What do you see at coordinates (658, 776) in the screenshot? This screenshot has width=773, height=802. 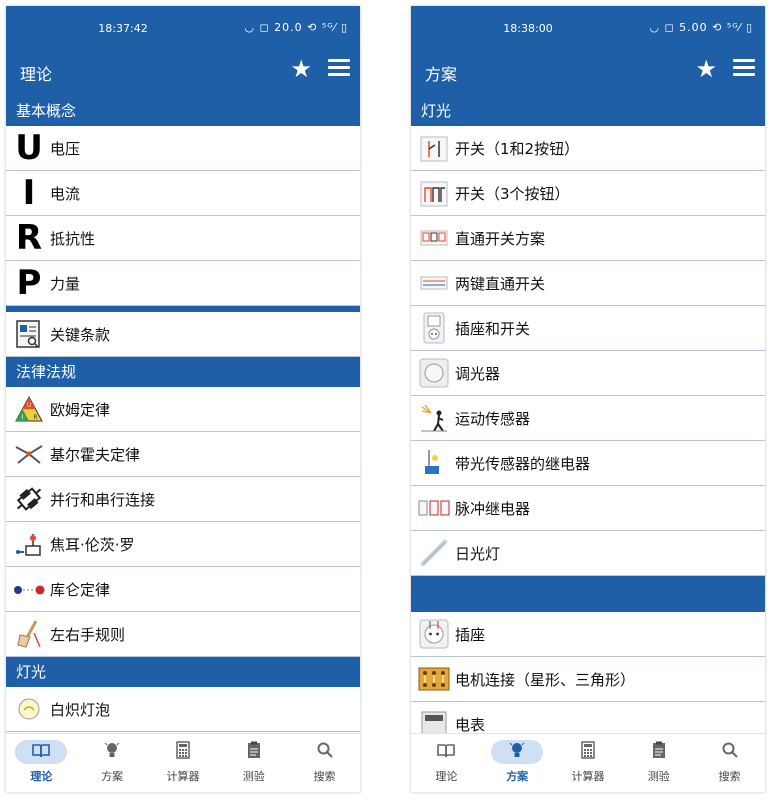 I see `nav-label: 测验` at bounding box center [658, 776].